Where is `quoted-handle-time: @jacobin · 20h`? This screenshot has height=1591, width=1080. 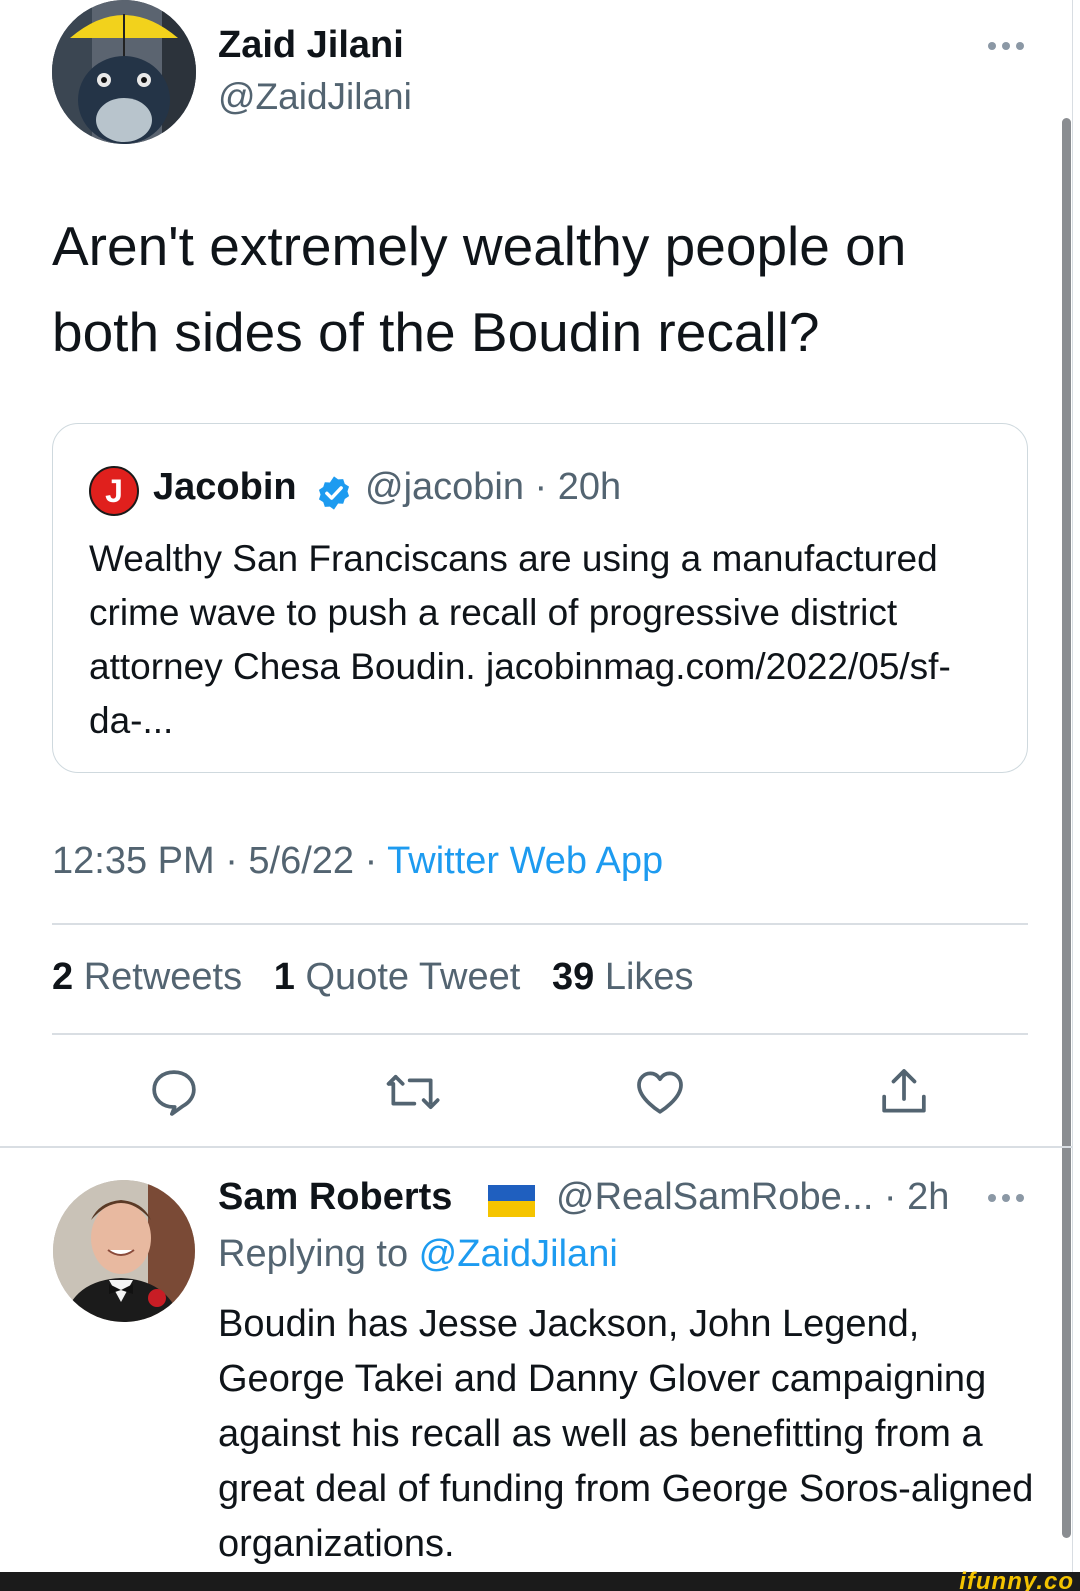 quoted-handle-time: @jacobin · 20h is located at coordinates (493, 487).